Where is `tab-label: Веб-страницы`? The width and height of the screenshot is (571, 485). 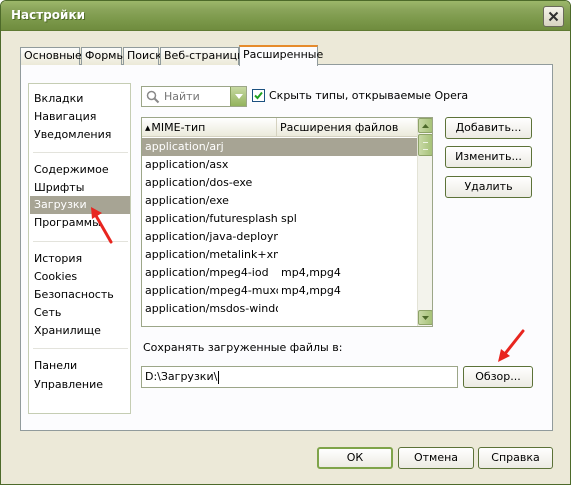
tab-label: Веб-страницы is located at coordinates (205, 55).